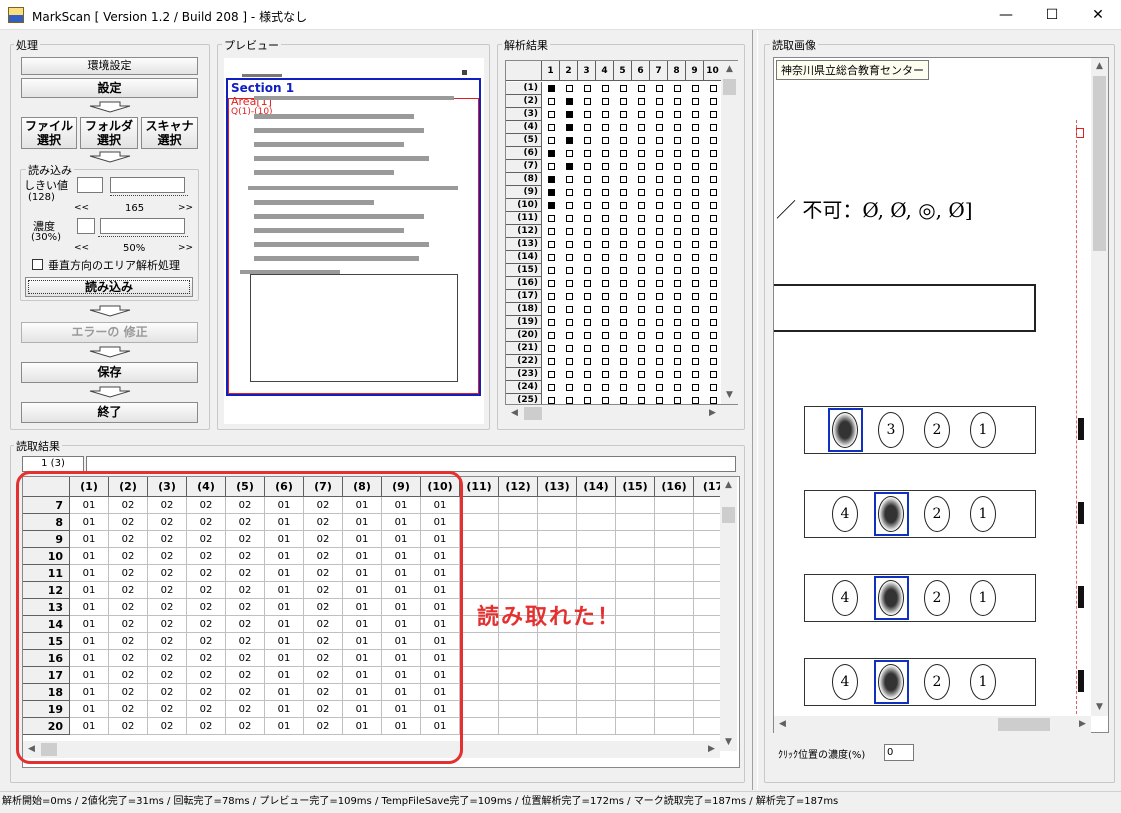 Image resolution: width=1121 pixels, height=813 pixels. What do you see at coordinates (81, 248) in the screenshot?
I see `density-scroll-left: <<` at bounding box center [81, 248].